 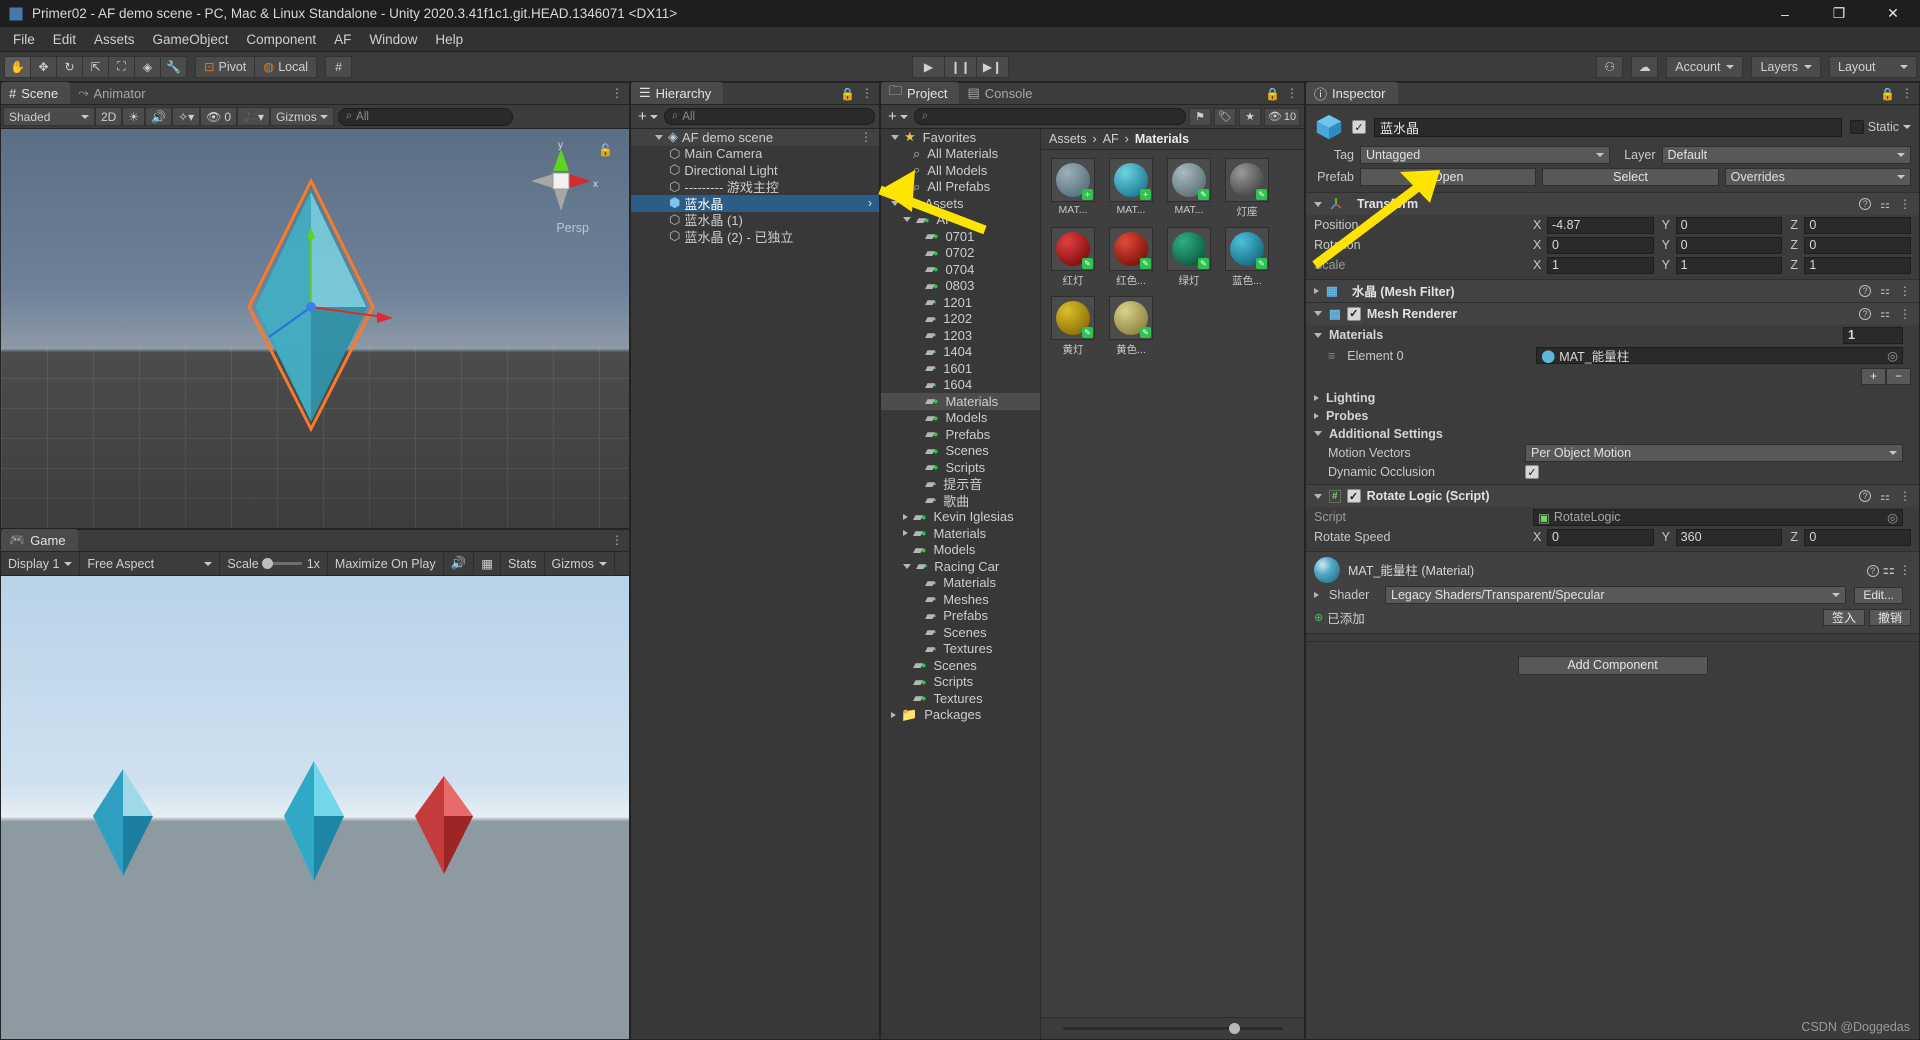 What do you see at coordinates (393, 39) in the screenshot?
I see `menu-window: Window` at bounding box center [393, 39].